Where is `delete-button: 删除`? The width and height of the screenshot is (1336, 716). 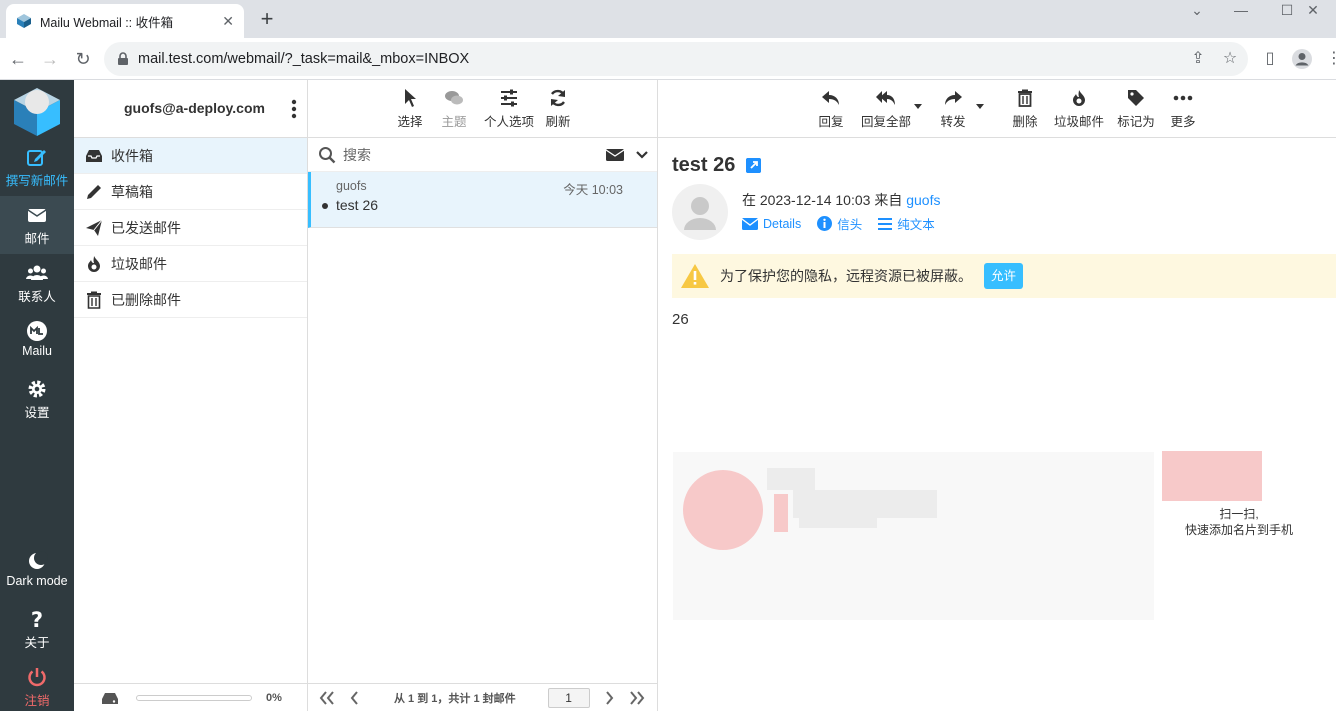
delete-button: 删除 is located at coordinates (1025, 109).